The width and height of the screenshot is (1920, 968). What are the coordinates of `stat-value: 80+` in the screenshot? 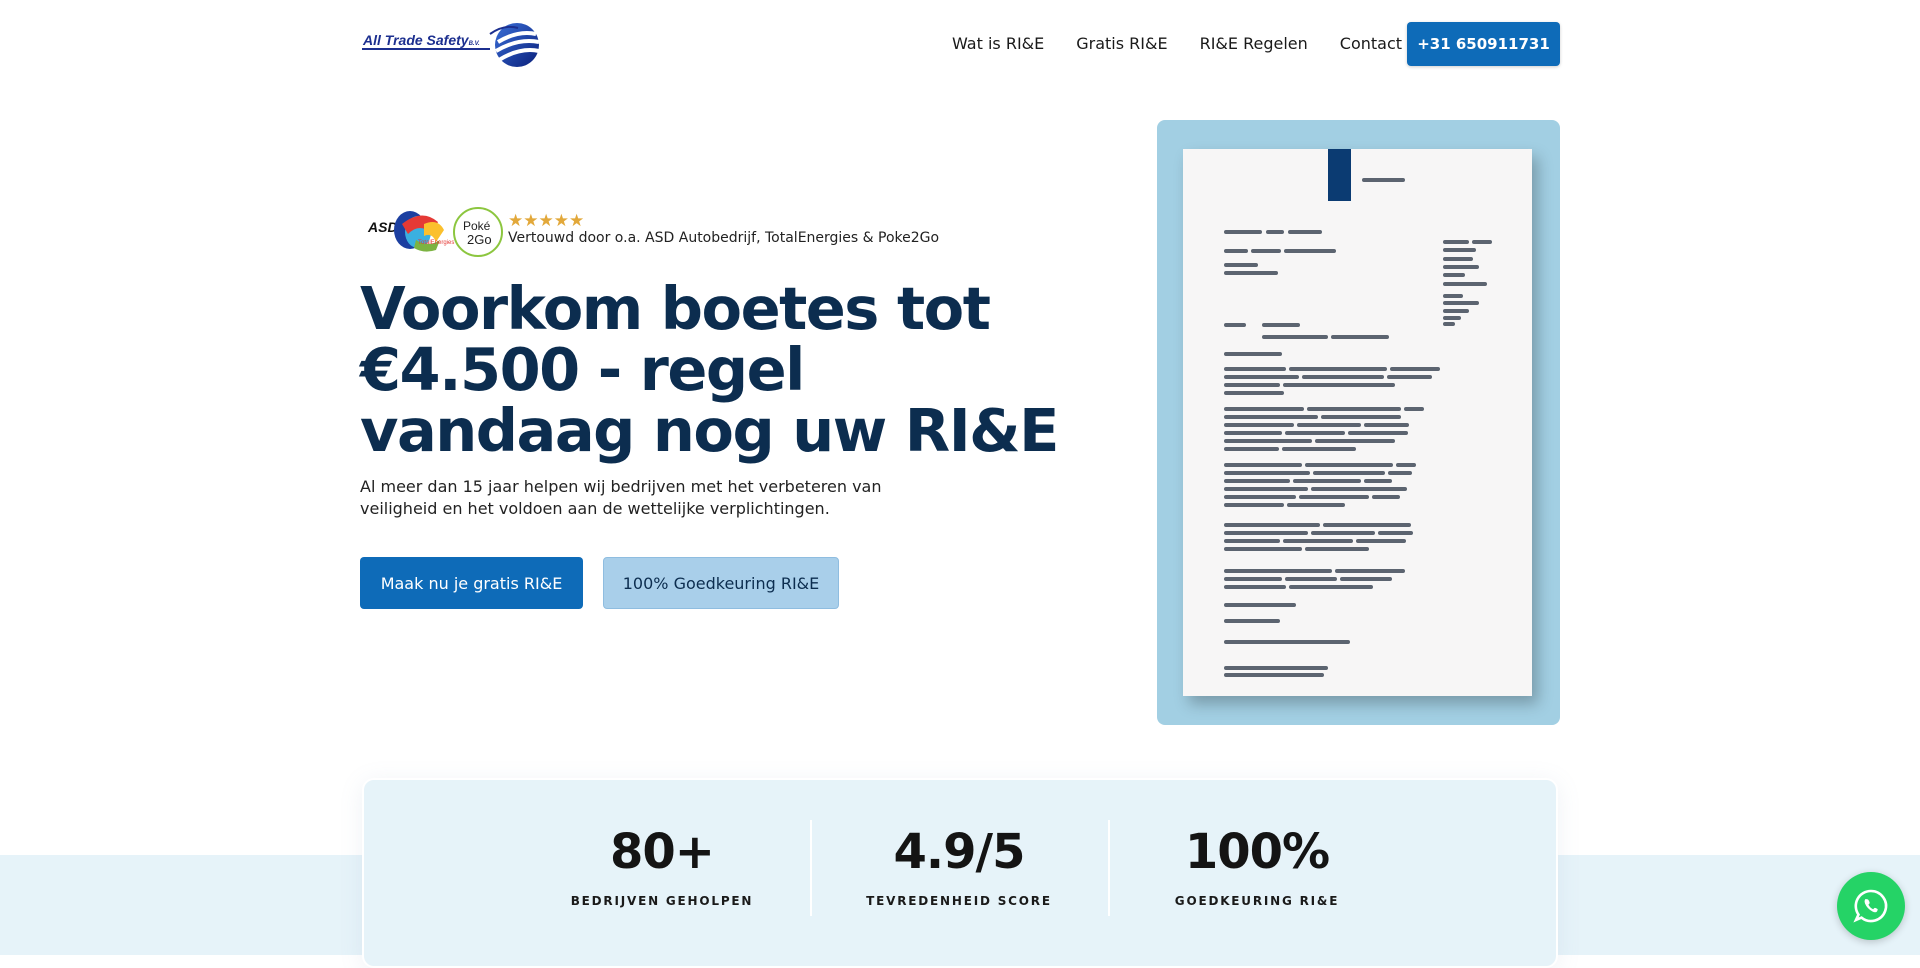 It's located at (662, 852).